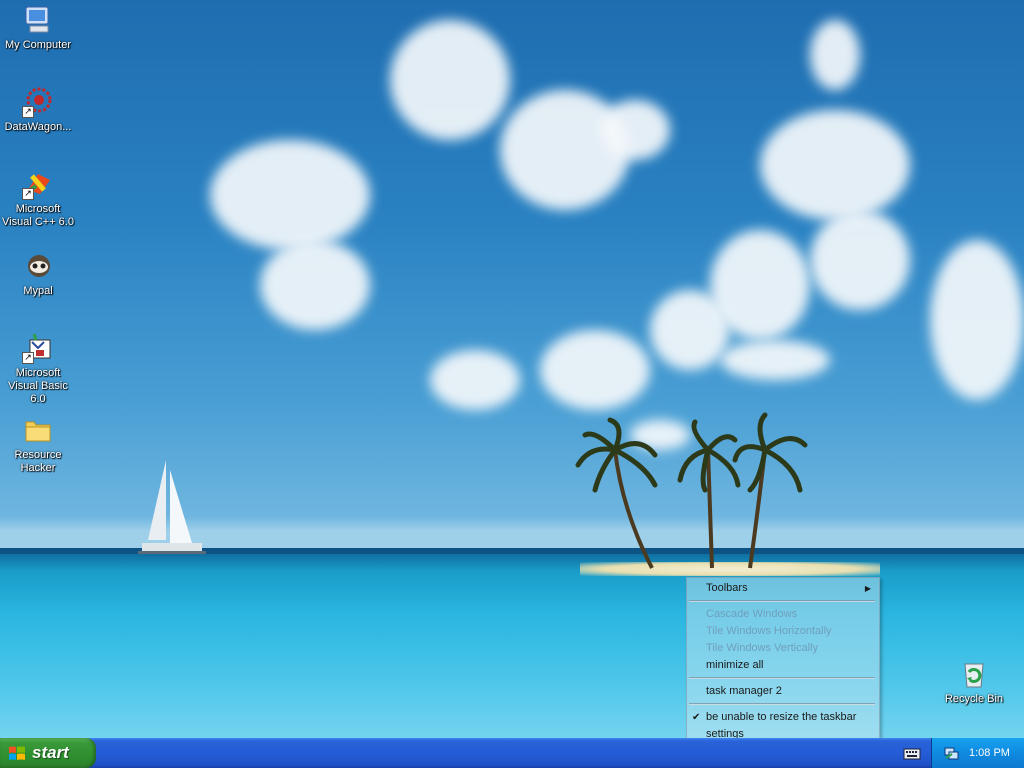 The width and height of the screenshot is (1024, 768). What do you see at coordinates (38, 348) in the screenshot?
I see `visual-basic-icon: ↗` at bounding box center [38, 348].